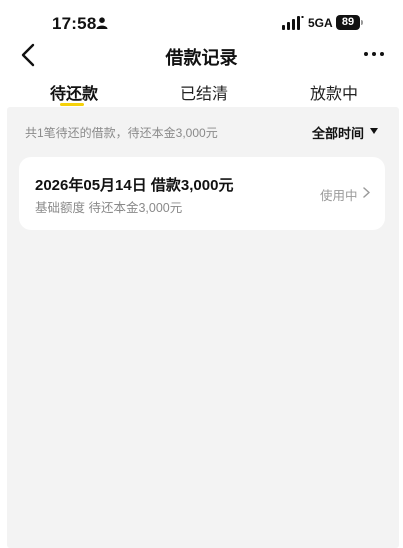 This screenshot has width=403, height=548. Describe the element at coordinates (72, 104) in the screenshot. I see `active-tab-indicator` at that location.